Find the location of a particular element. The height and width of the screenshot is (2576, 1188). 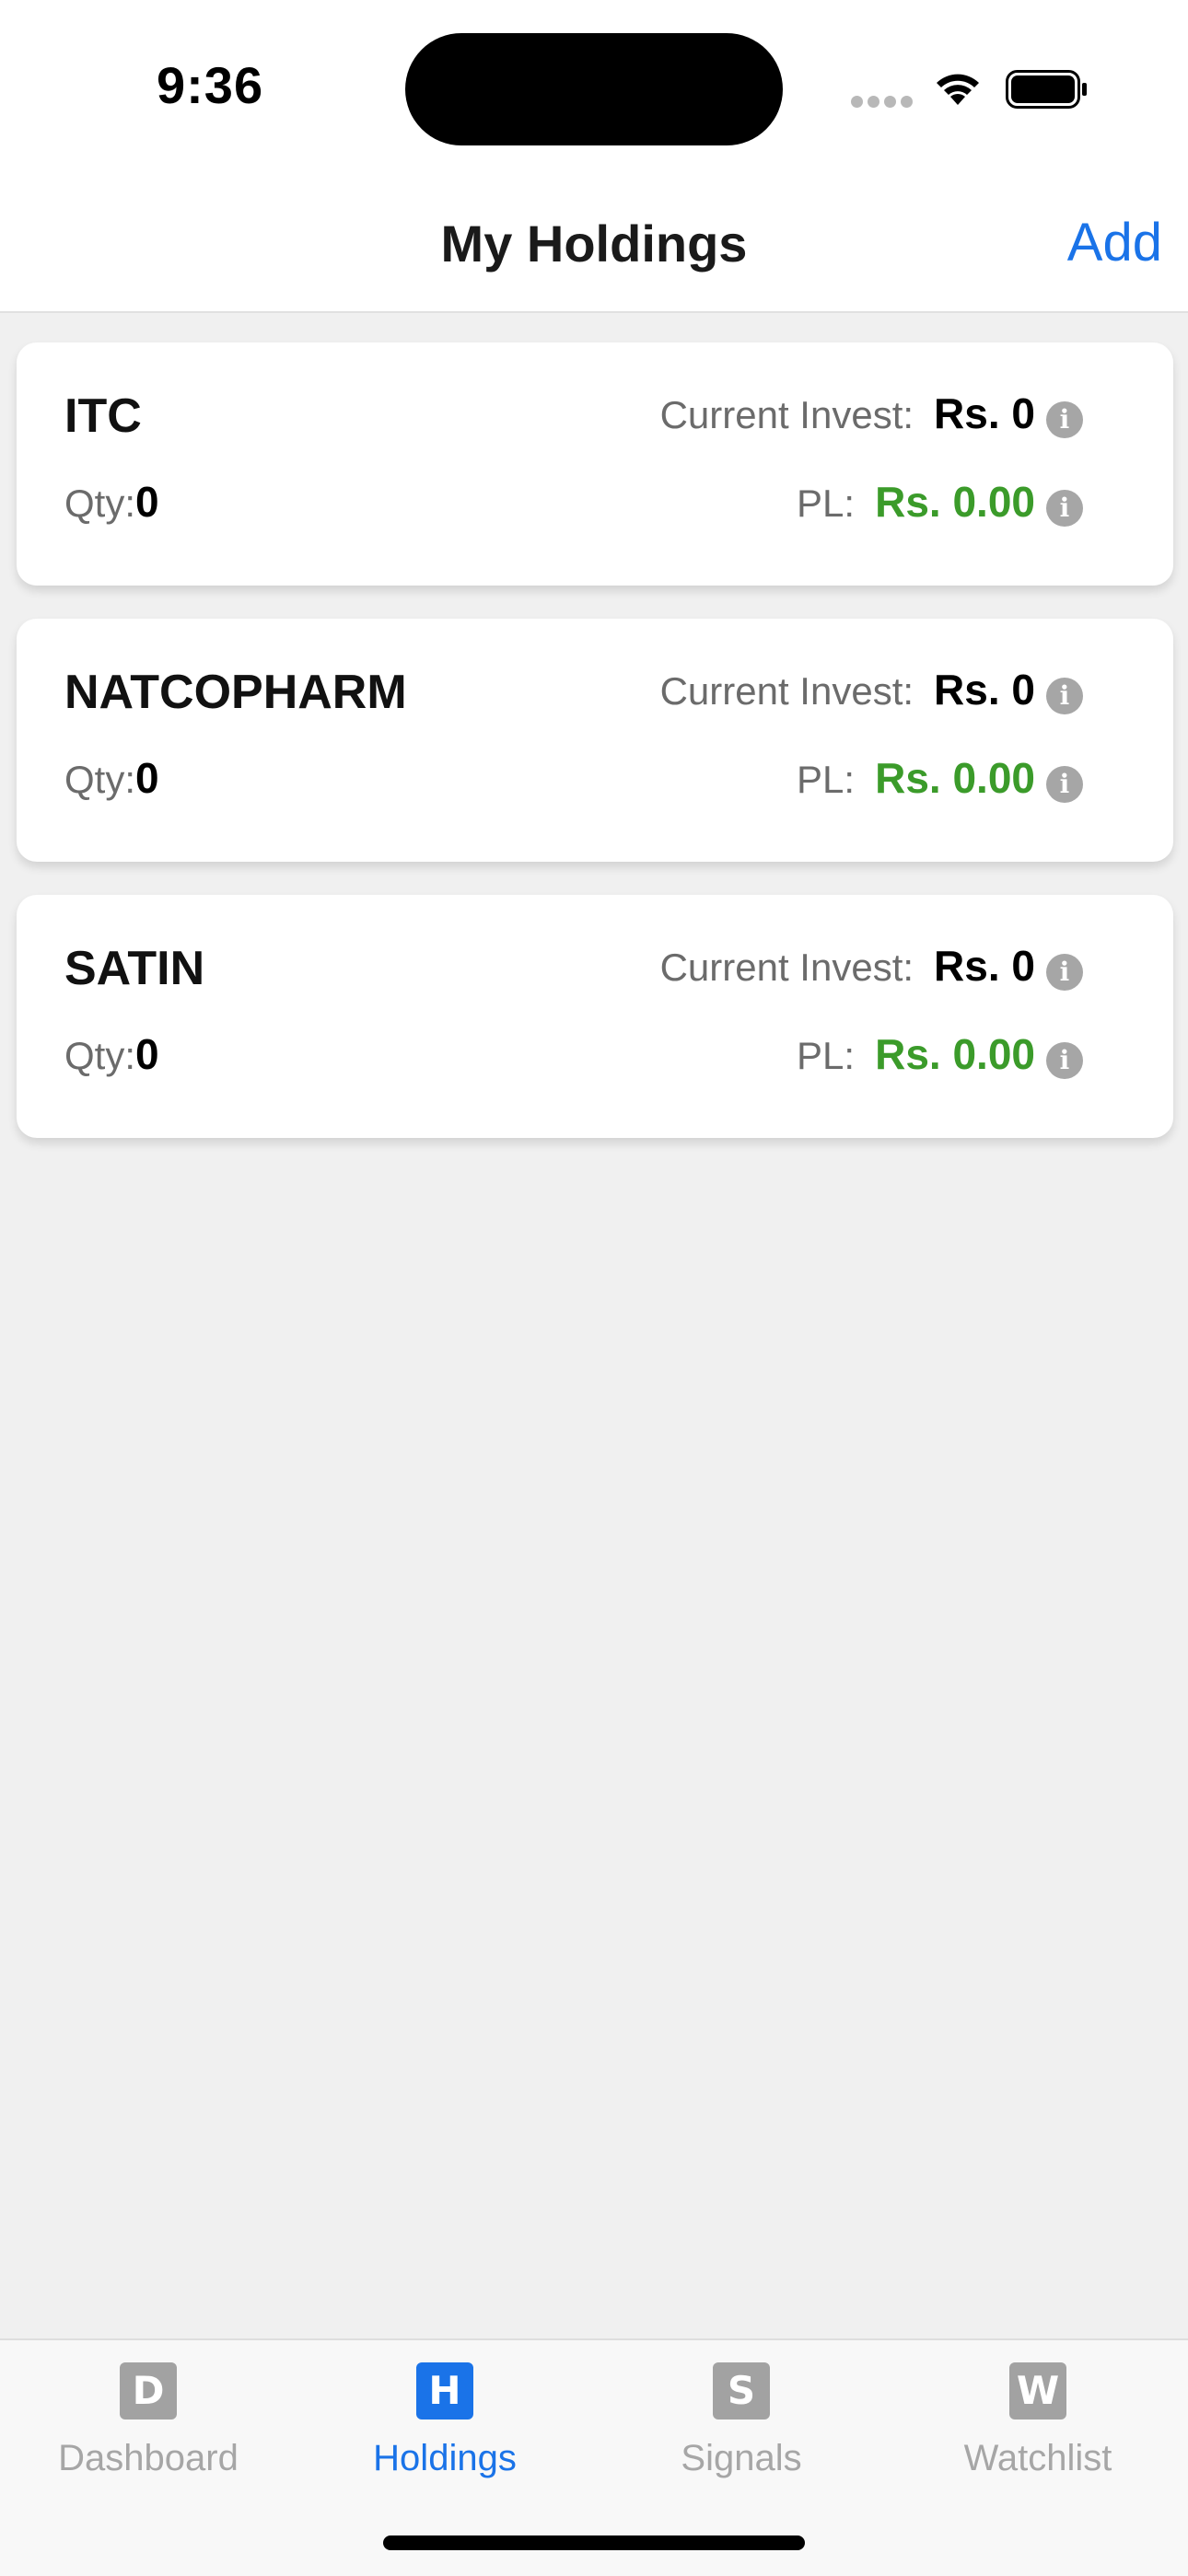

tab-watchlist: W Watchlist is located at coordinates (1038, 2420).